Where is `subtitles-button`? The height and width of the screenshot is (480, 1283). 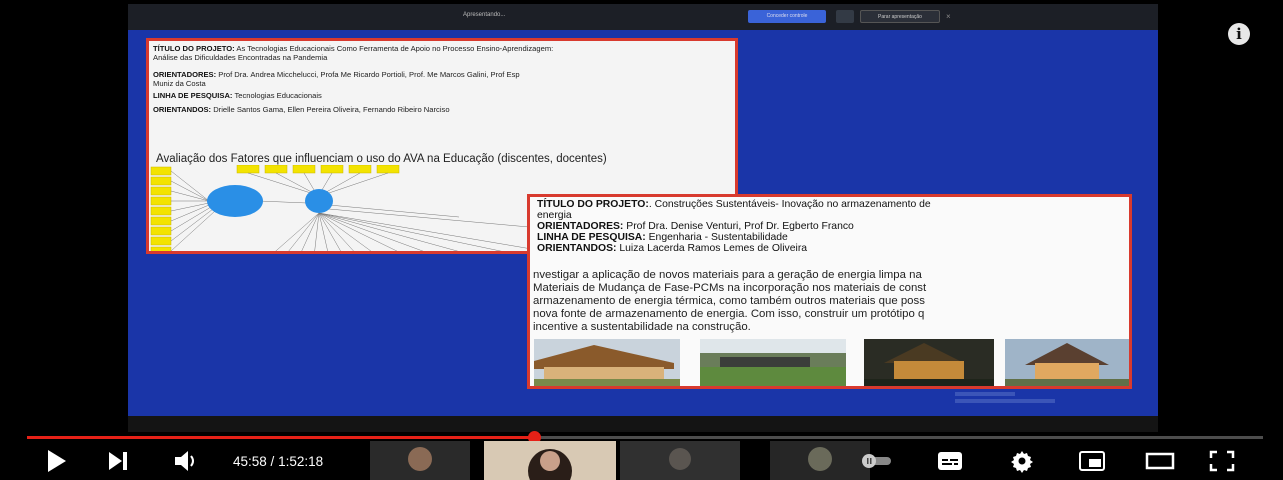 subtitles-button is located at coordinates (950, 461).